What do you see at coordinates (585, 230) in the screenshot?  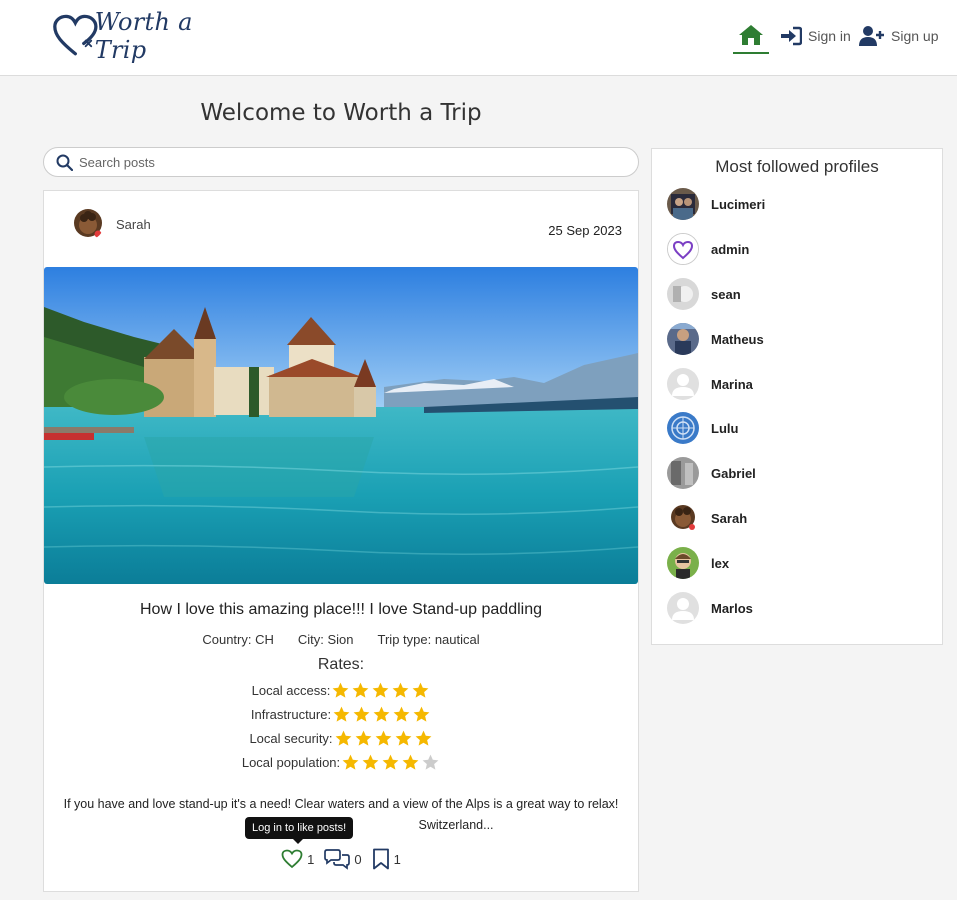 I see `post-date: 25 Sep 2023` at bounding box center [585, 230].